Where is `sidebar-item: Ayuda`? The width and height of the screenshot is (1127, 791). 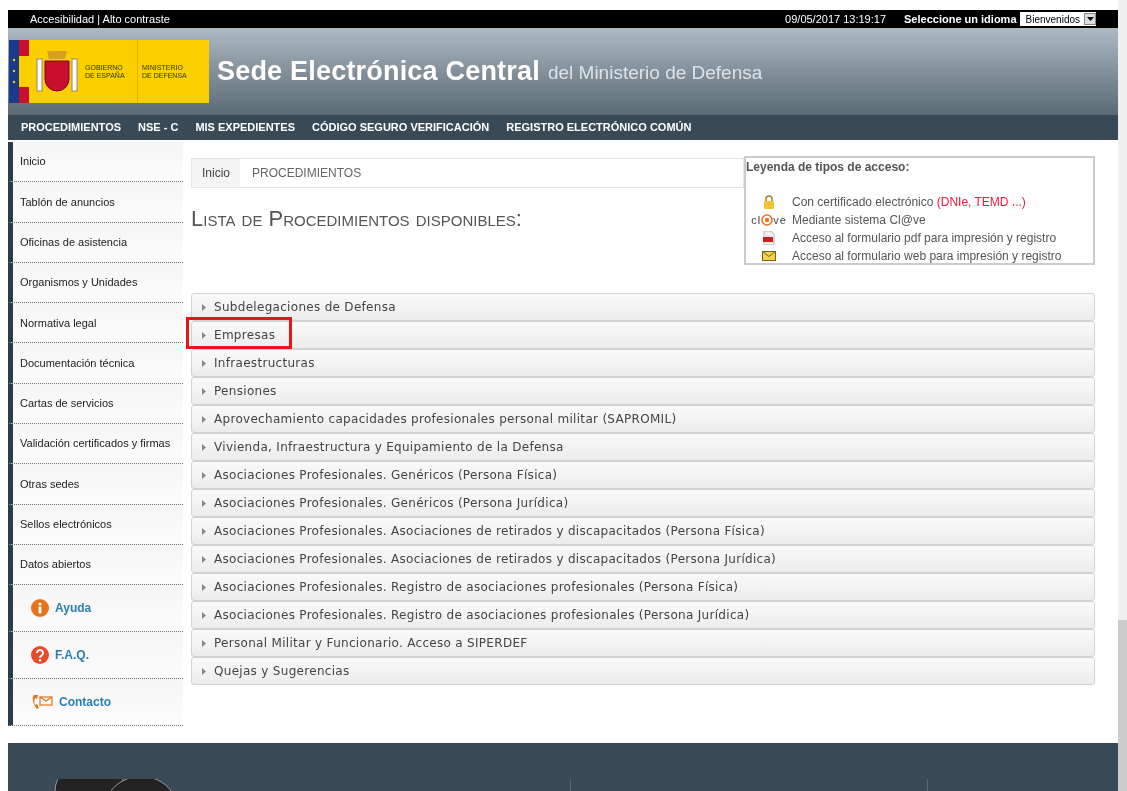
sidebar-item: Ayuda is located at coordinates (95, 609).